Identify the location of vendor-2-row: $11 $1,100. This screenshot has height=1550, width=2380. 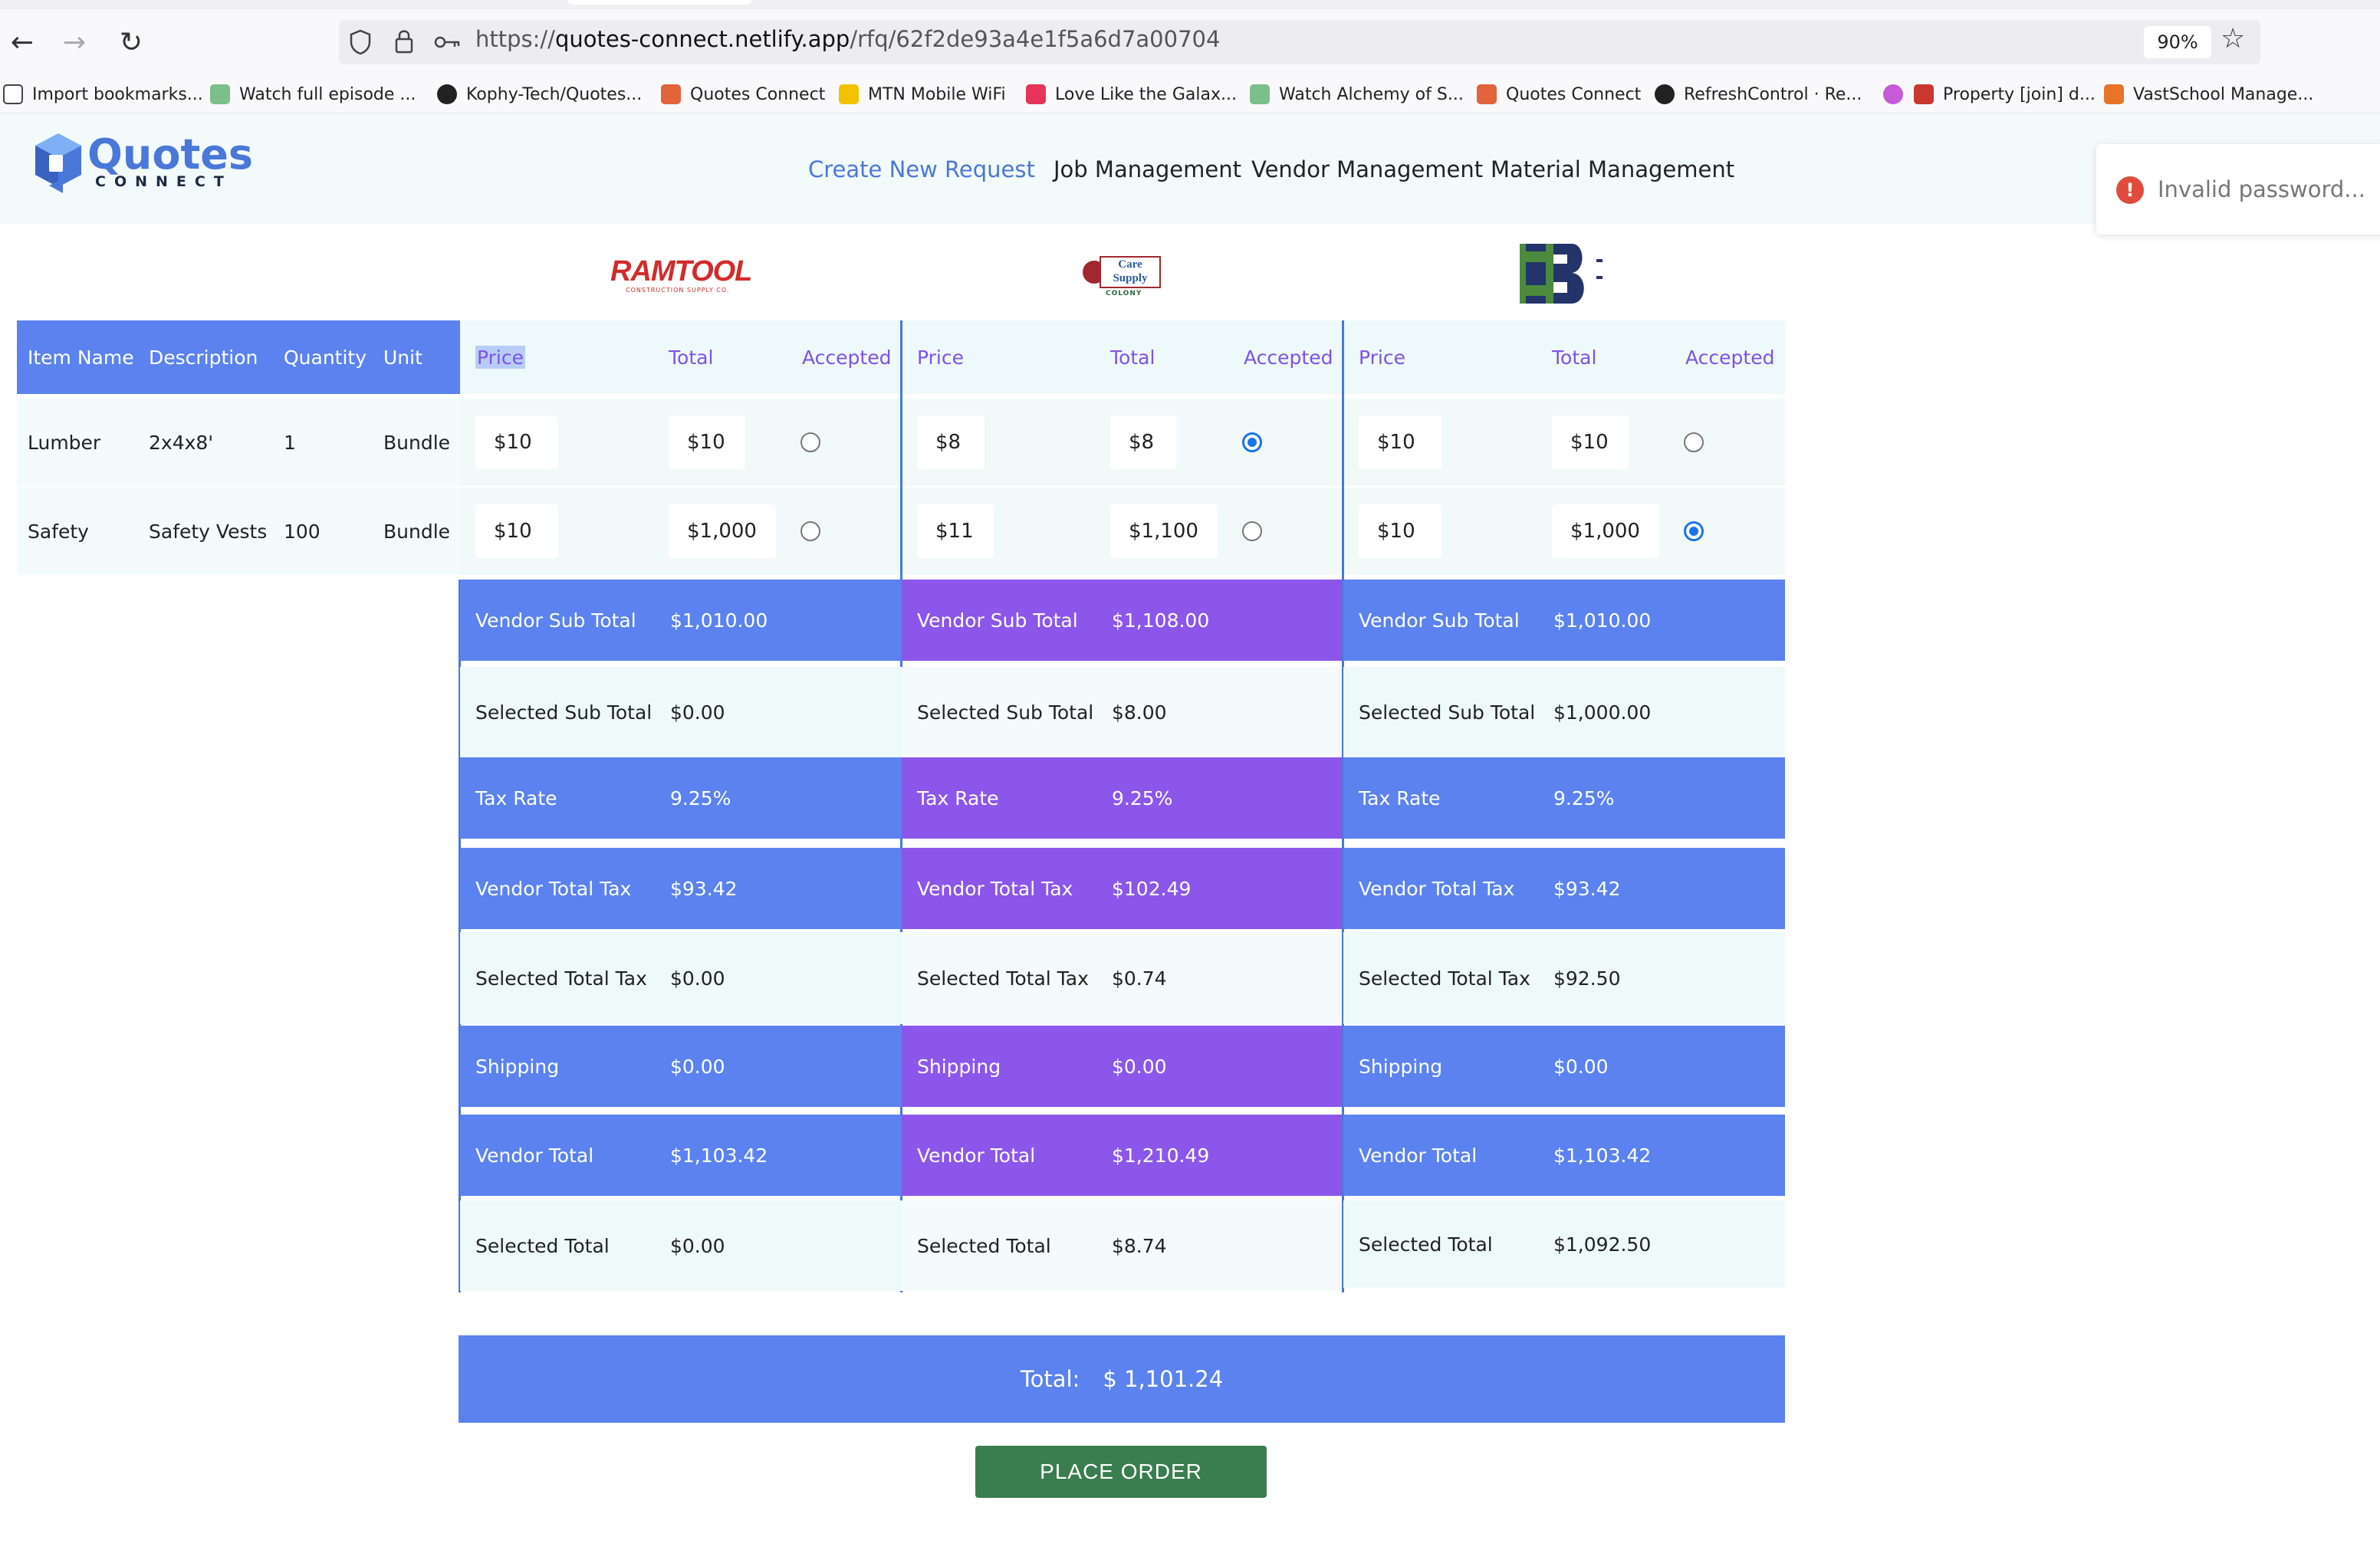
(1123, 531).